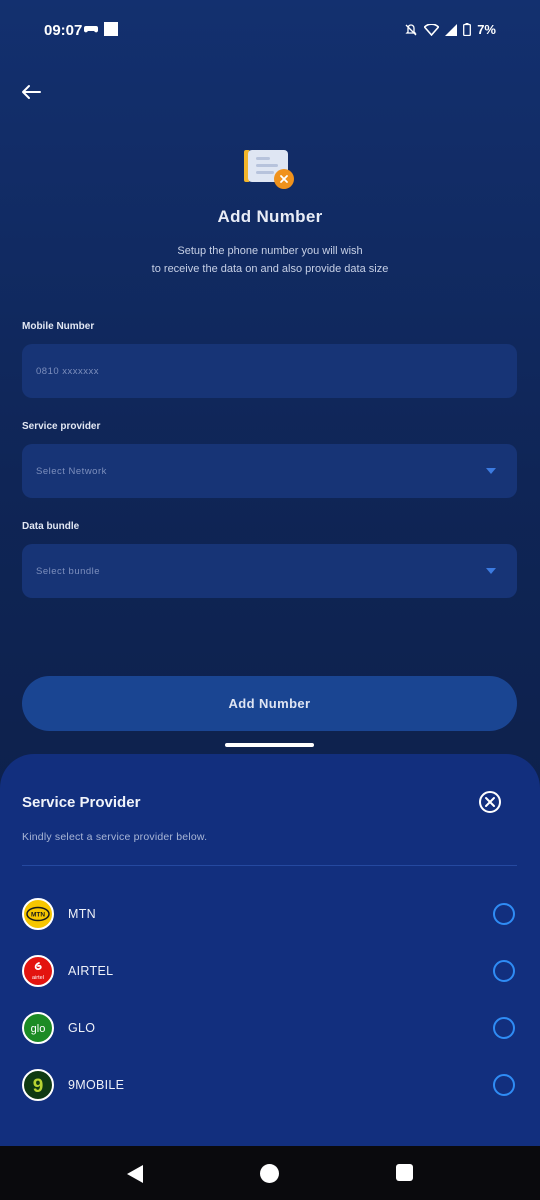 The width and height of the screenshot is (540, 1200). I want to click on add-number-button: Add Number, so click(269, 703).